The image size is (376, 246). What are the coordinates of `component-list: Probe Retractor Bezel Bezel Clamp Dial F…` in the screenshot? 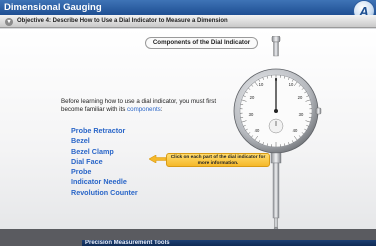 It's located at (104, 162).